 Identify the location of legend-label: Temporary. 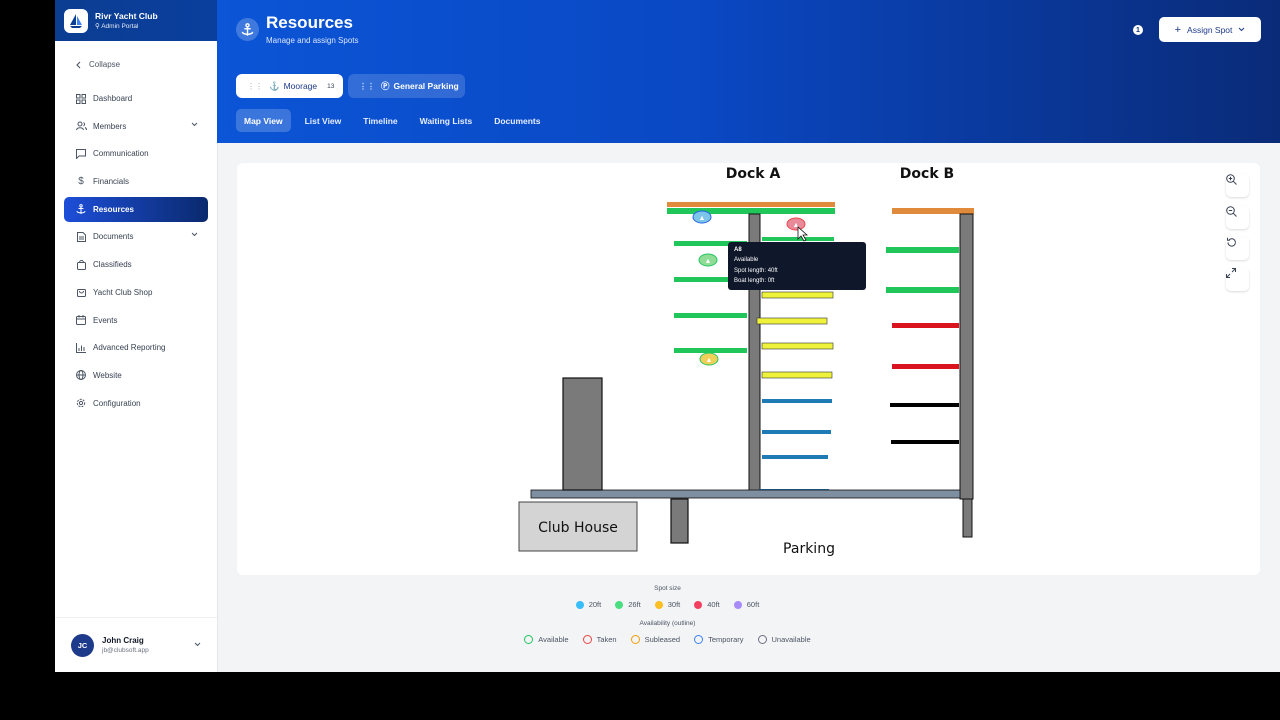
(726, 639).